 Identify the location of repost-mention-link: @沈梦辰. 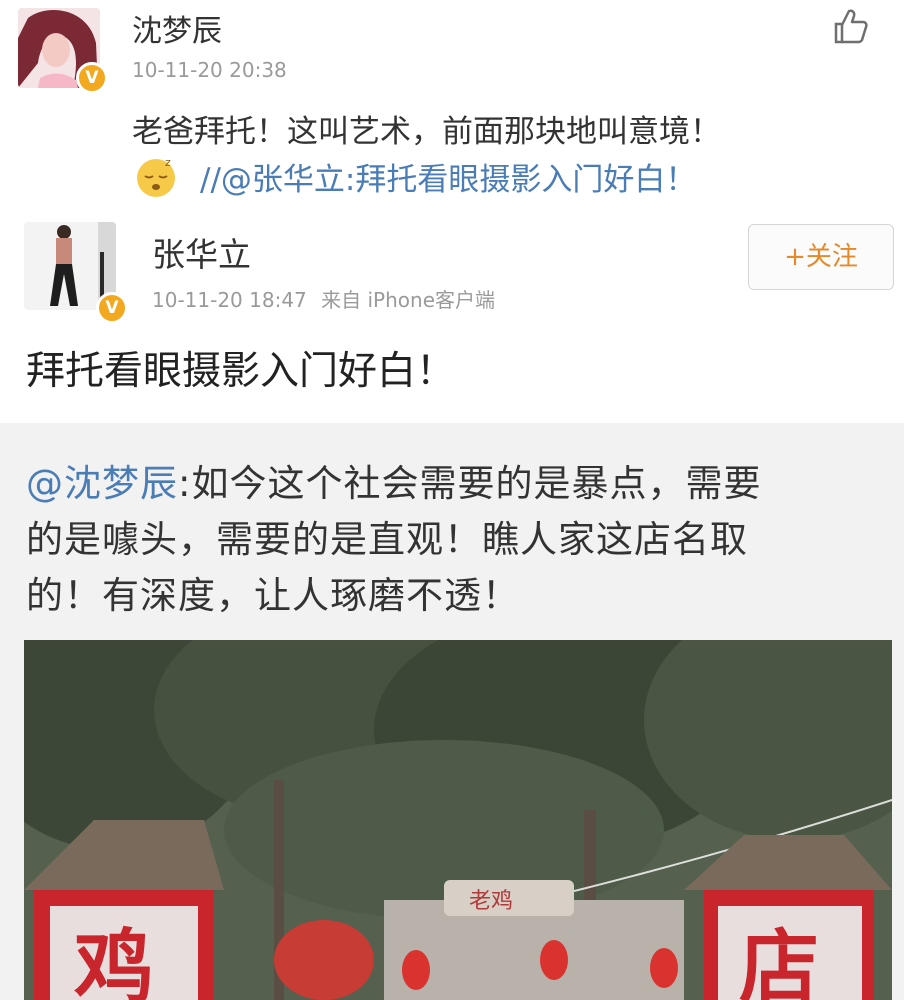
(102, 483).